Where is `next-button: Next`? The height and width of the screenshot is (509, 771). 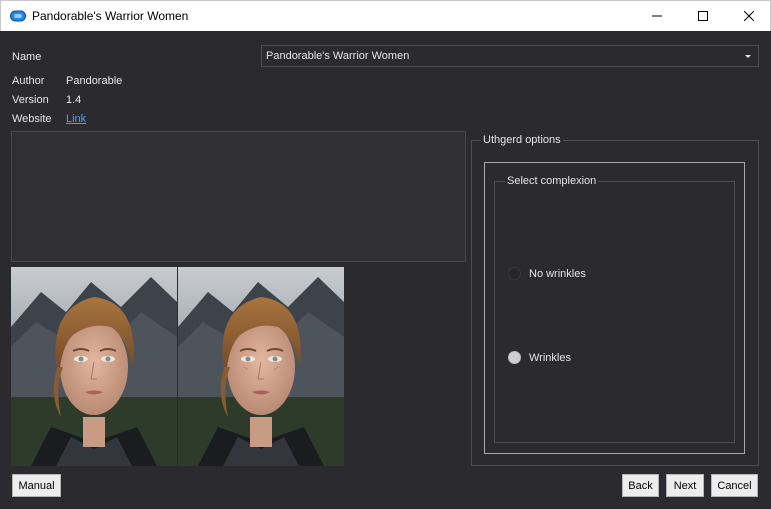 next-button: Next is located at coordinates (685, 485).